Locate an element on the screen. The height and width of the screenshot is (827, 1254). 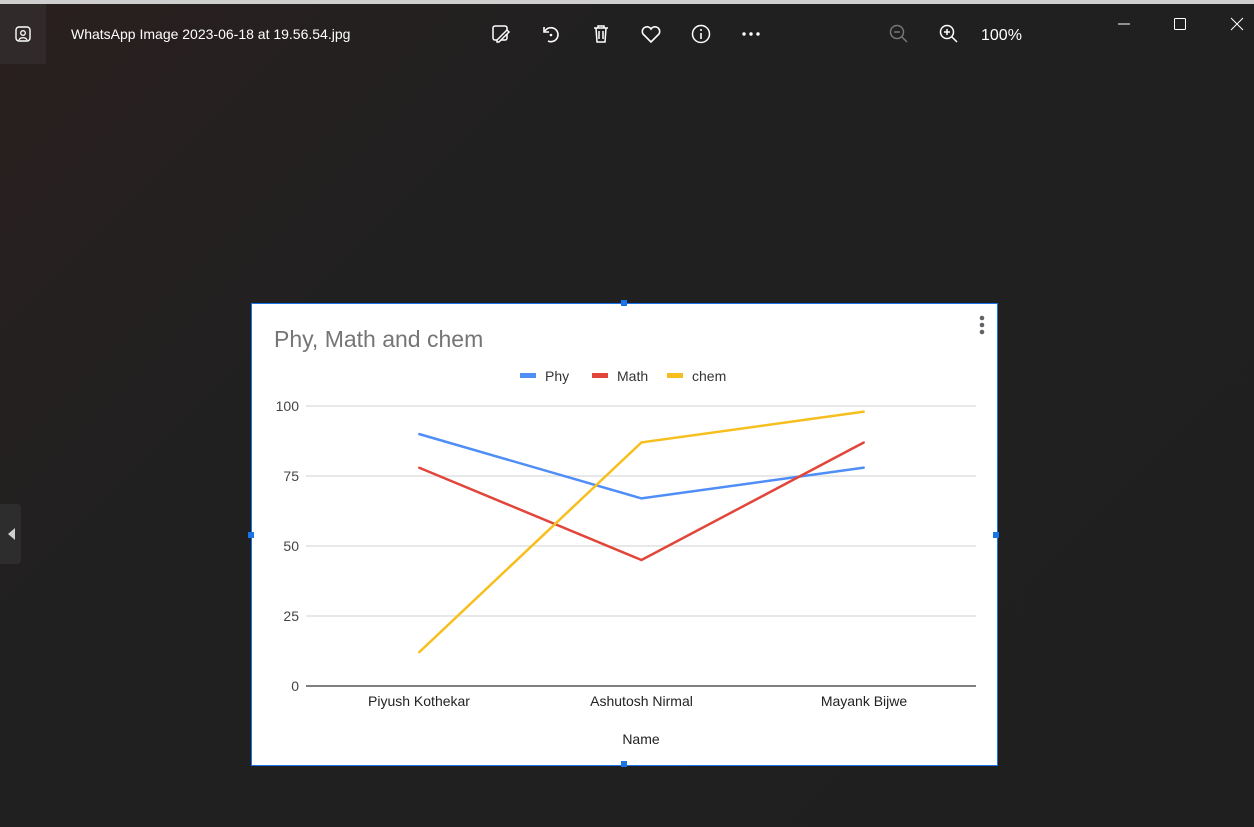
x-tick-label: Ashutosh Nirmal is located at coordinates (641, 701).